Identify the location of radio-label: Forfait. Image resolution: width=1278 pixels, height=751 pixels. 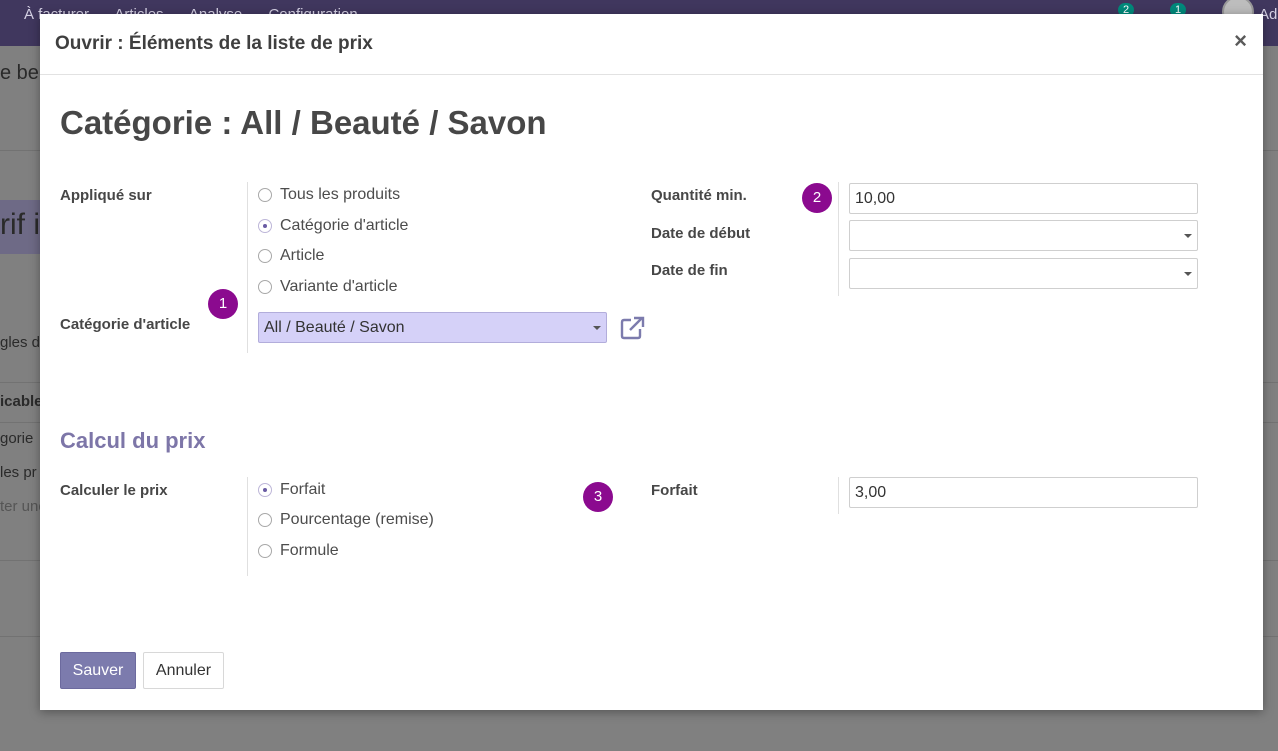
(303, 489).